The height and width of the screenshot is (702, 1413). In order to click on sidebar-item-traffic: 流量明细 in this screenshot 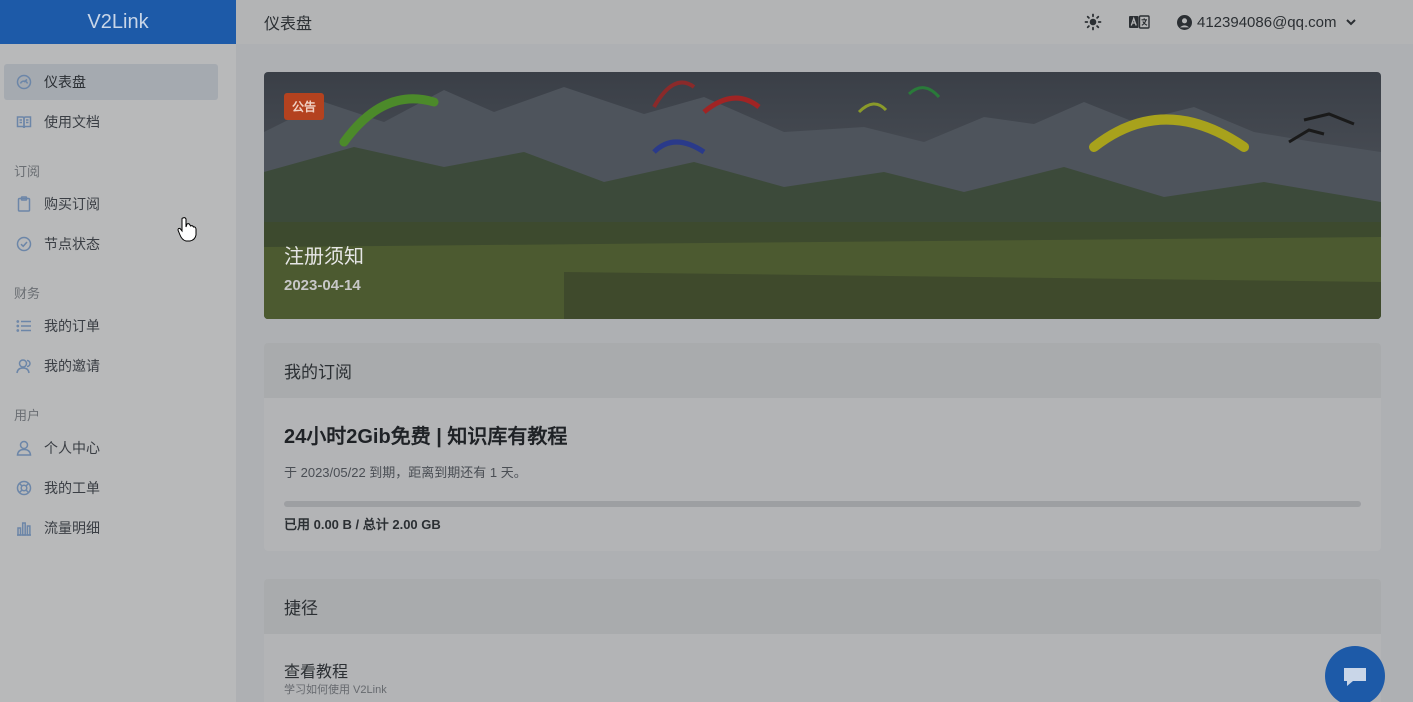, I will do `click(111, 528)`.